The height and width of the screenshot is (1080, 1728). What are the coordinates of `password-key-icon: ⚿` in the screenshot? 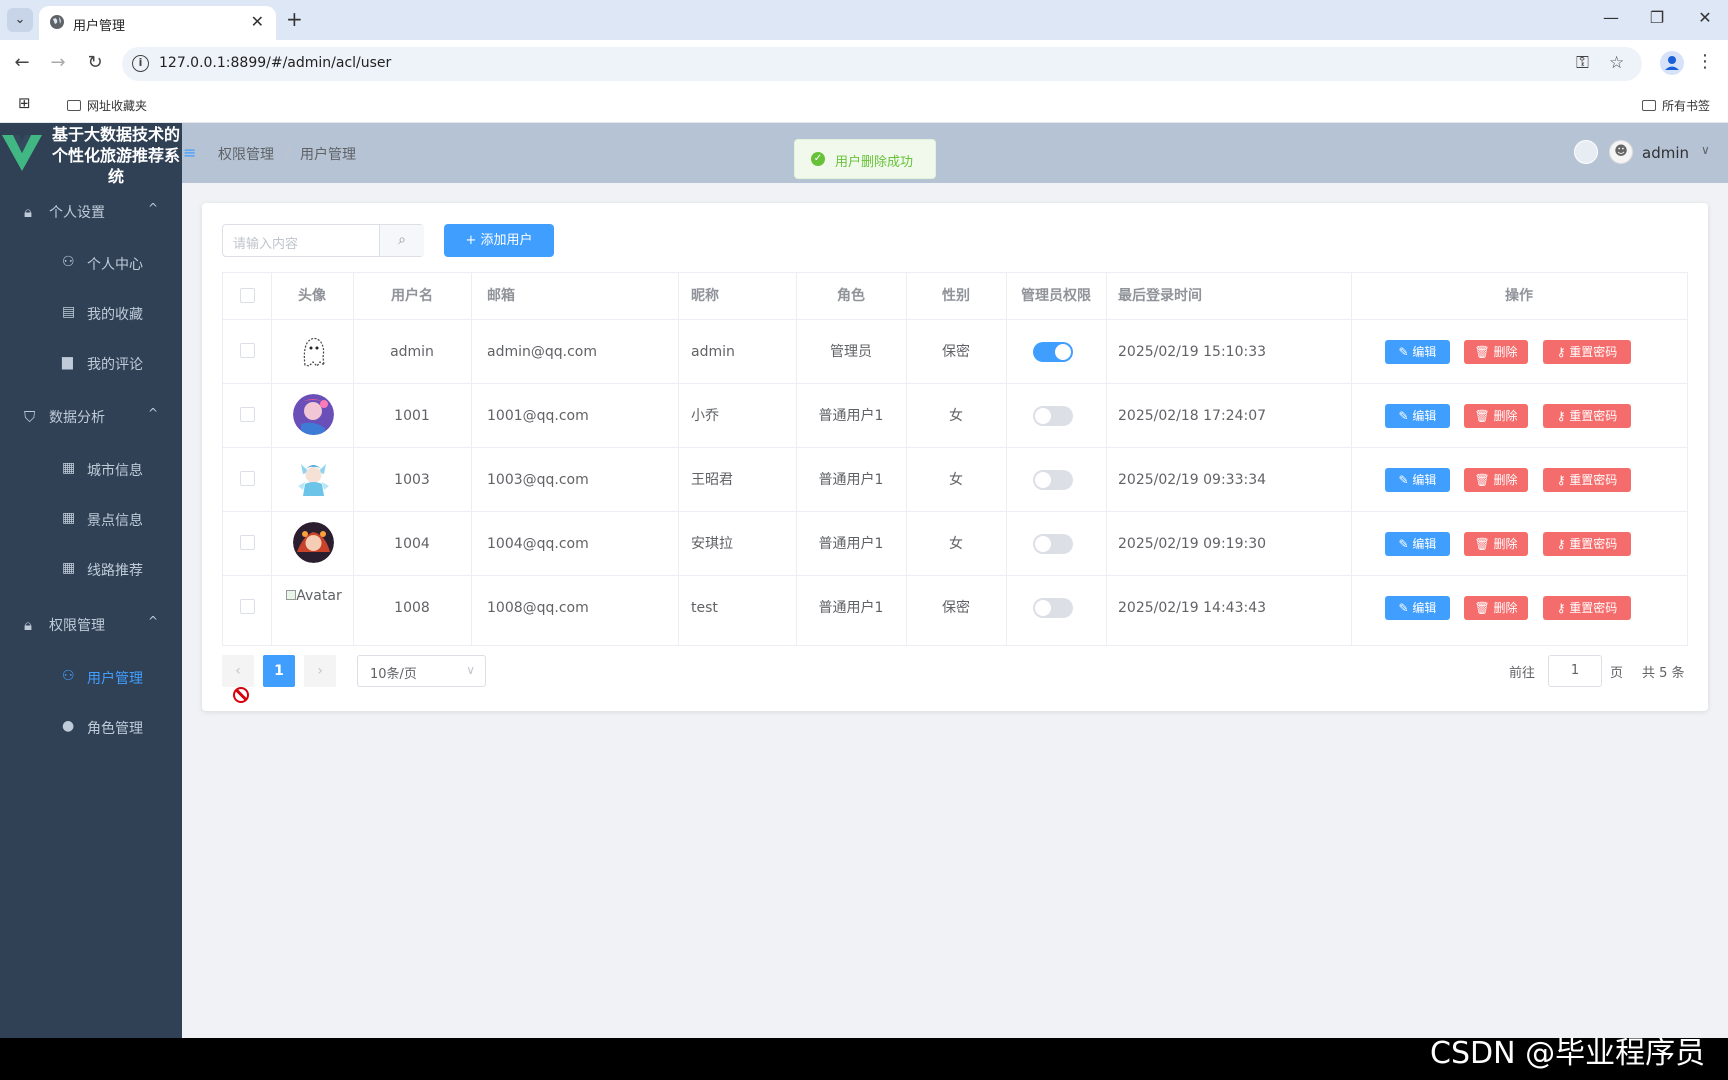 It's located at (1582, 63).